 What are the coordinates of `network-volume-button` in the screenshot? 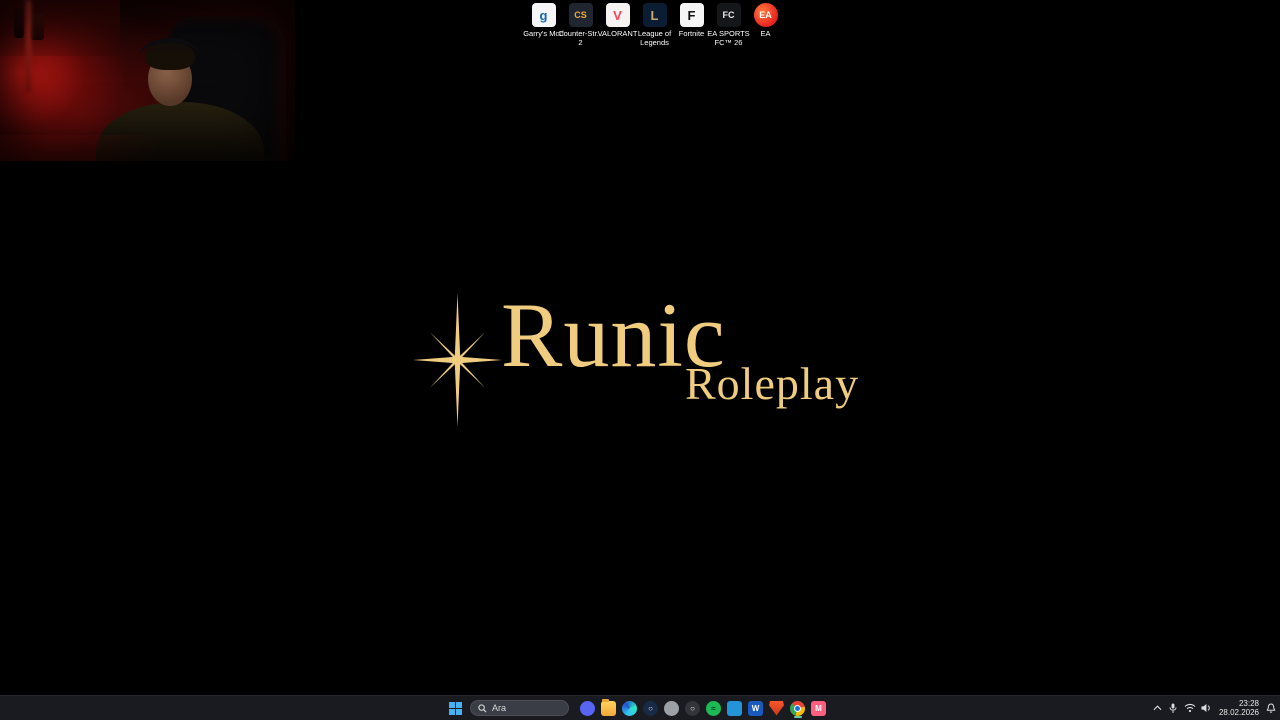 It's located at (1198, 708).